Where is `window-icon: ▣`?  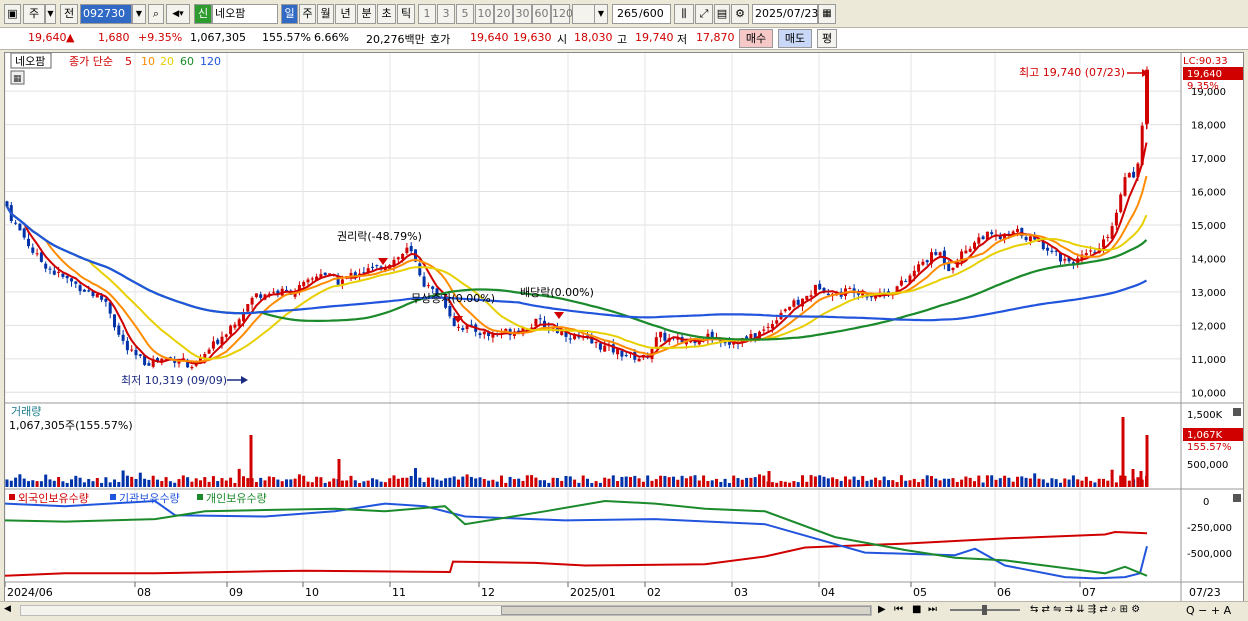 window-icon: ▣ is located at coordinates (12, 14).